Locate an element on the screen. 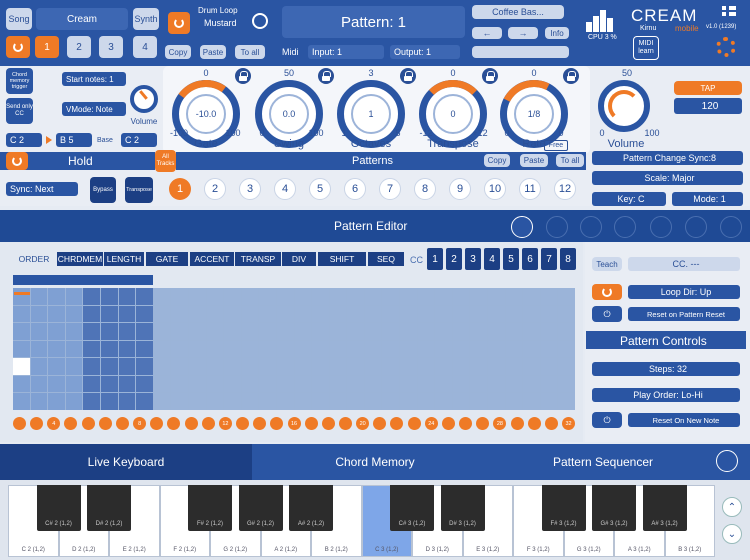  black-key: C# 3 (1,2) is located at coordinates (412, 508).